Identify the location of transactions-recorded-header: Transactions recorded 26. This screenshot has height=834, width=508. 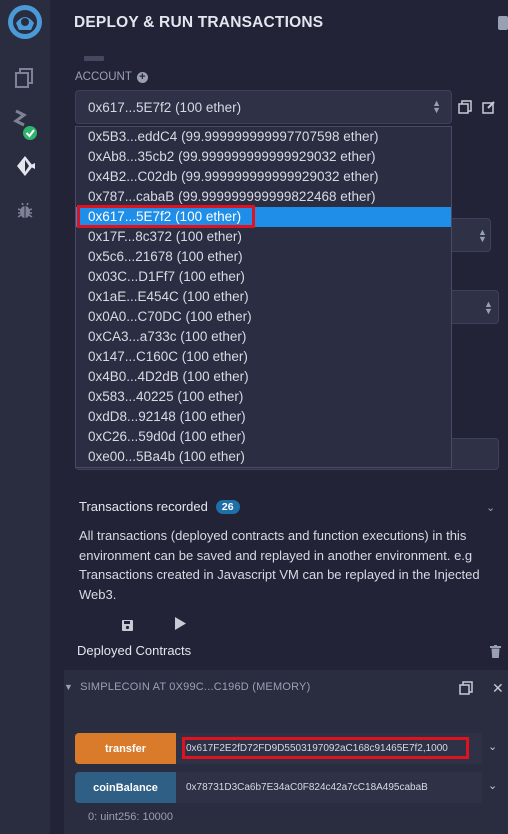
(159, 506).